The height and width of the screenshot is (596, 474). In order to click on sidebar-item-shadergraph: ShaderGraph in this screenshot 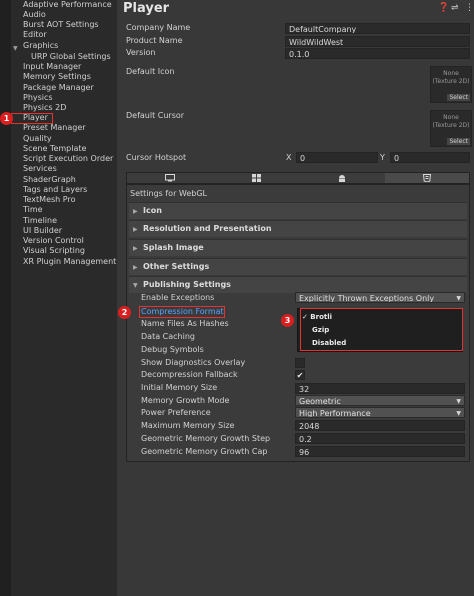, I will do `click(49, 180)`.